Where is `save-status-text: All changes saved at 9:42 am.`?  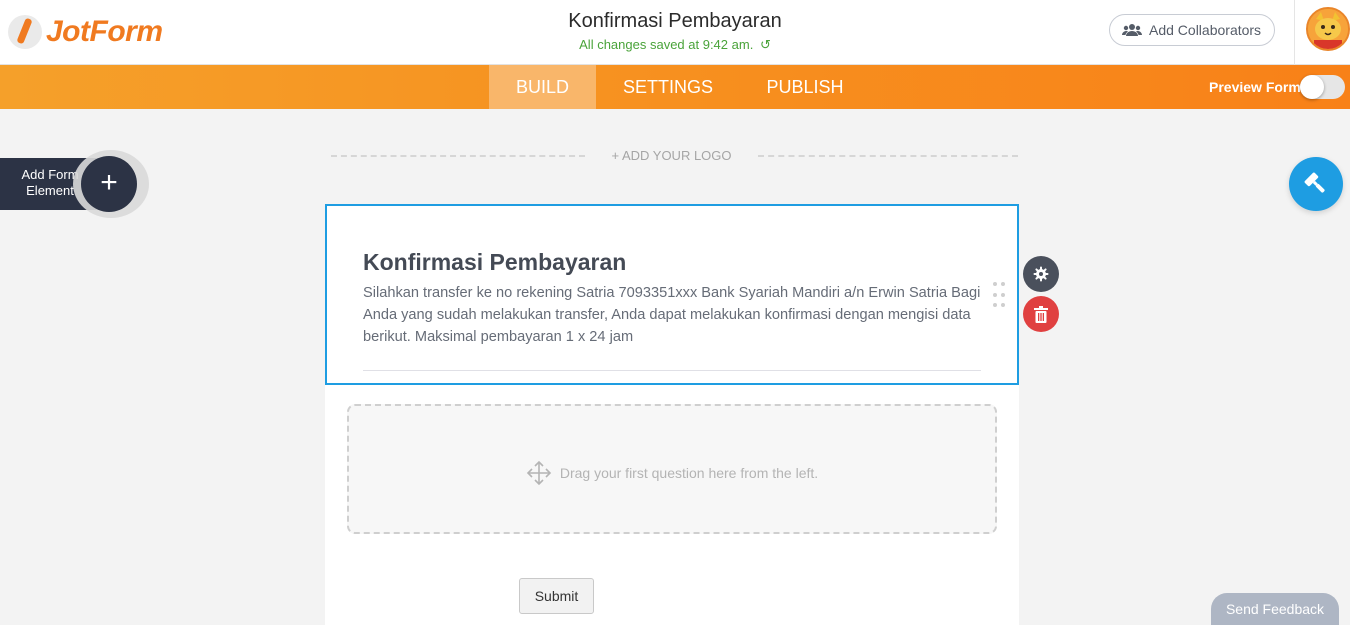 save-status-text: All changes saved at 9:42 am. is located at coordinates (666, 44).